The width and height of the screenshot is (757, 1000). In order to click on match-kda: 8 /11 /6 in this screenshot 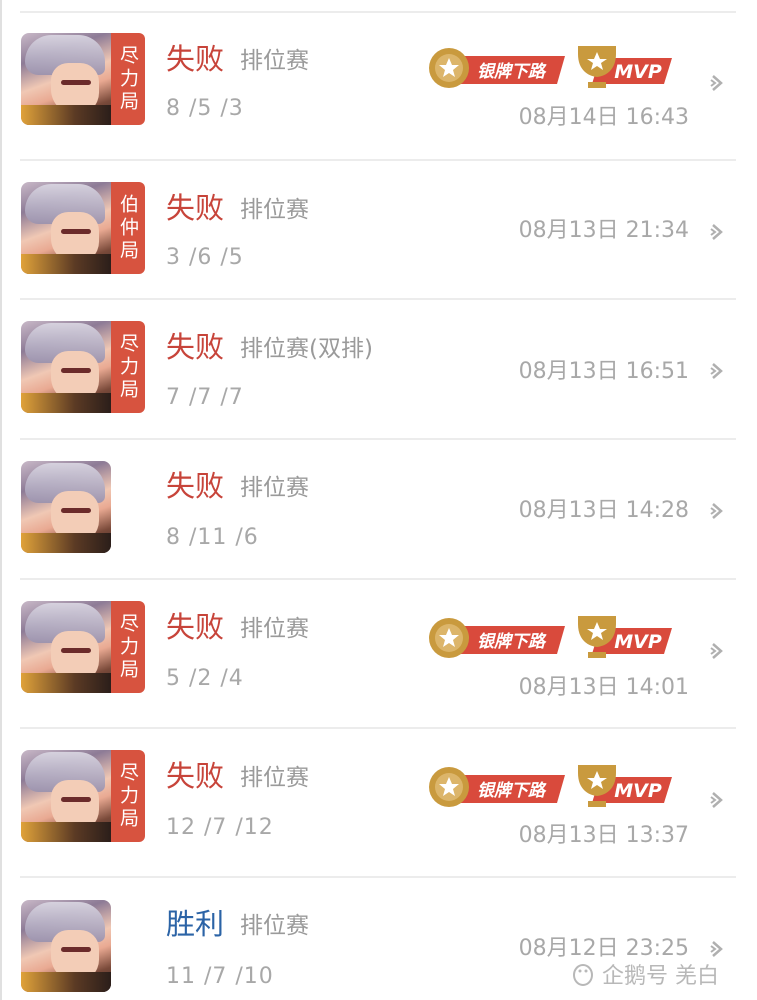, I will do `click(212, 537)`.